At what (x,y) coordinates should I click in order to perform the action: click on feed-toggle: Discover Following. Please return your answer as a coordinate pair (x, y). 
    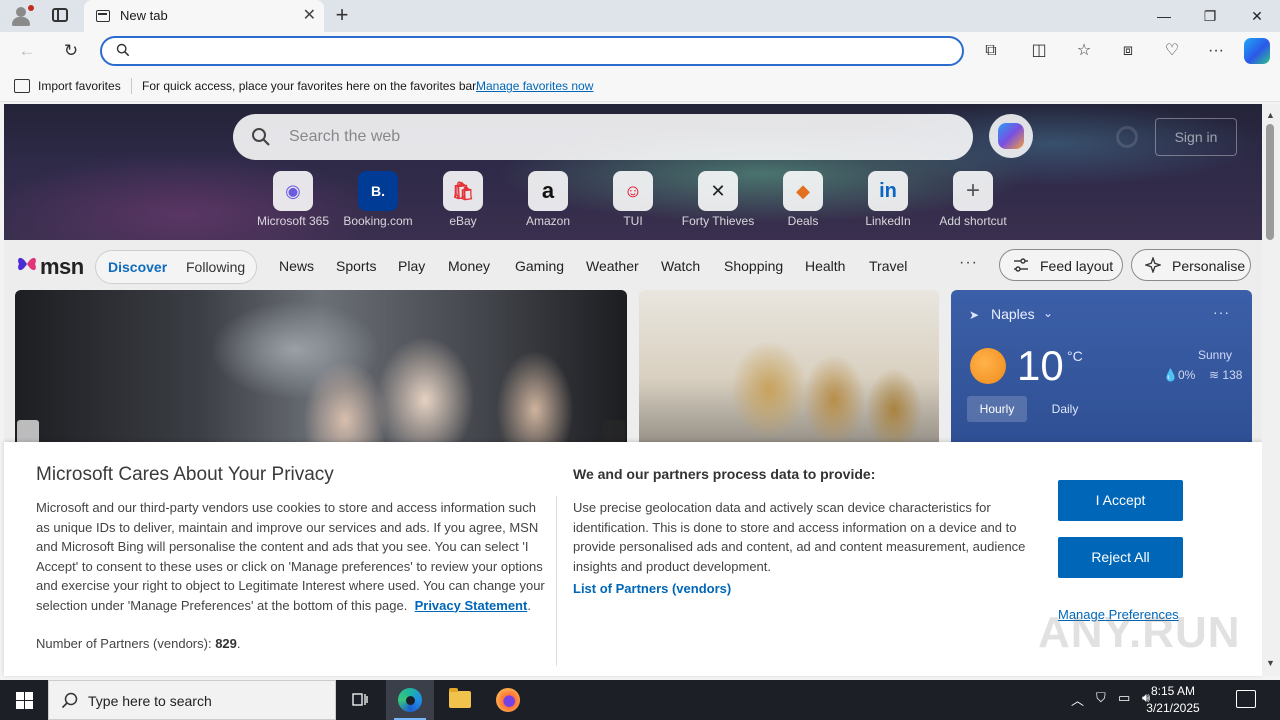
    Looking at the image, I should click on (176, 267).